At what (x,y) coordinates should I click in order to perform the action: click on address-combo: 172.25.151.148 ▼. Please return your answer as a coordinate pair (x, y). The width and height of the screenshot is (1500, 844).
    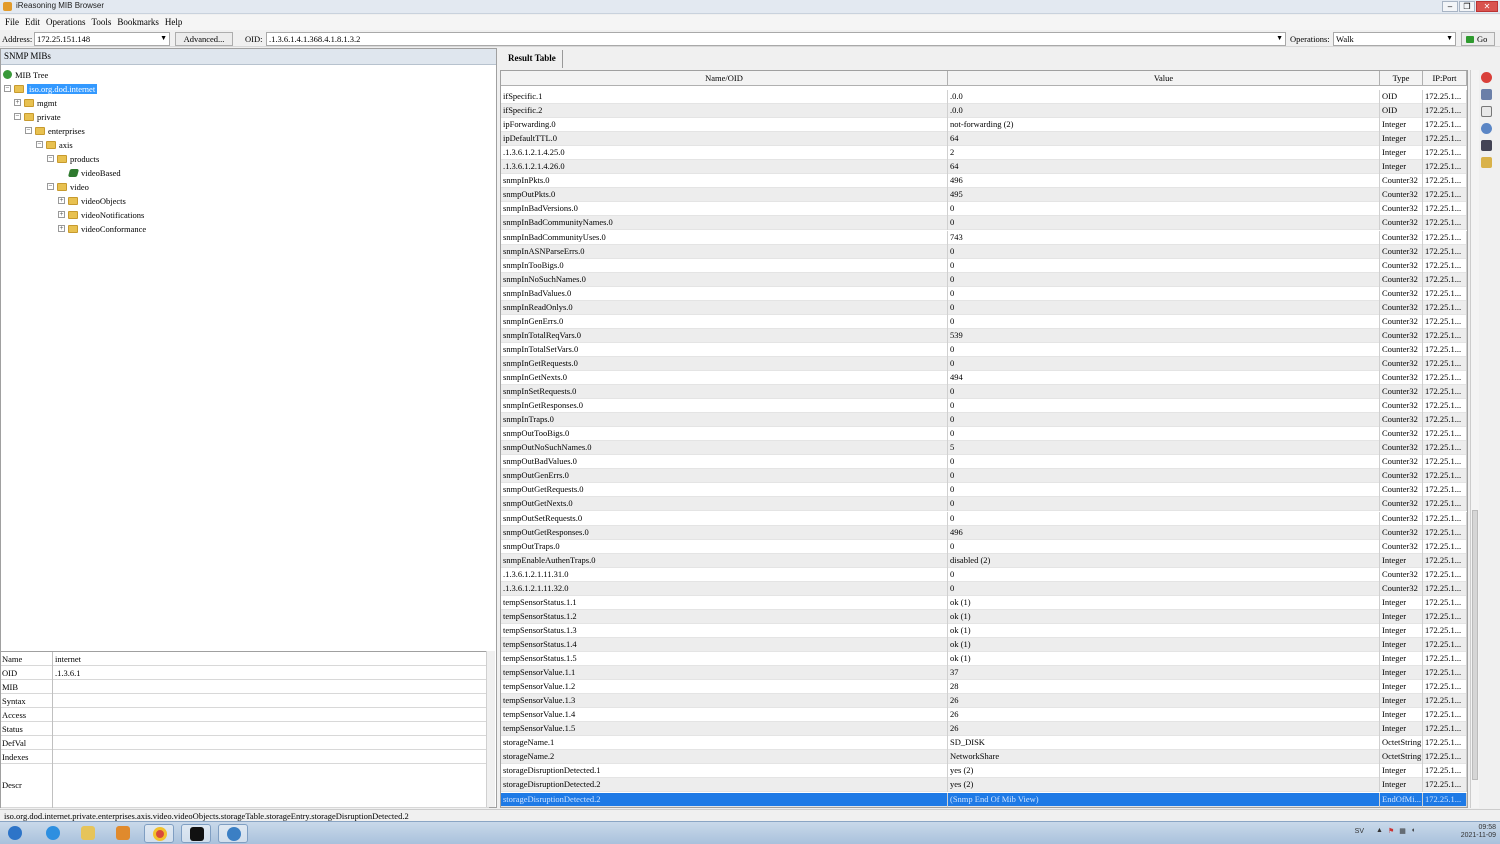
    Looking at the image, I should click on (102, 39).